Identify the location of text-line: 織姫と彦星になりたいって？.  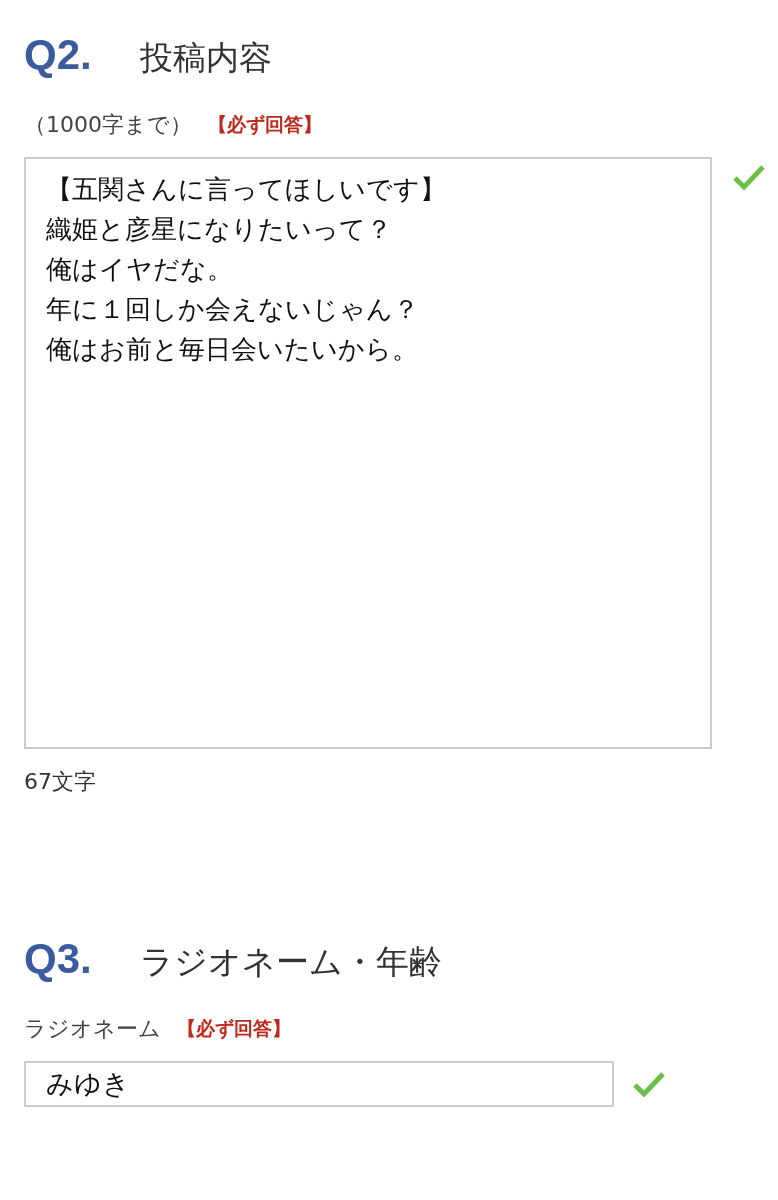
(219, 229).